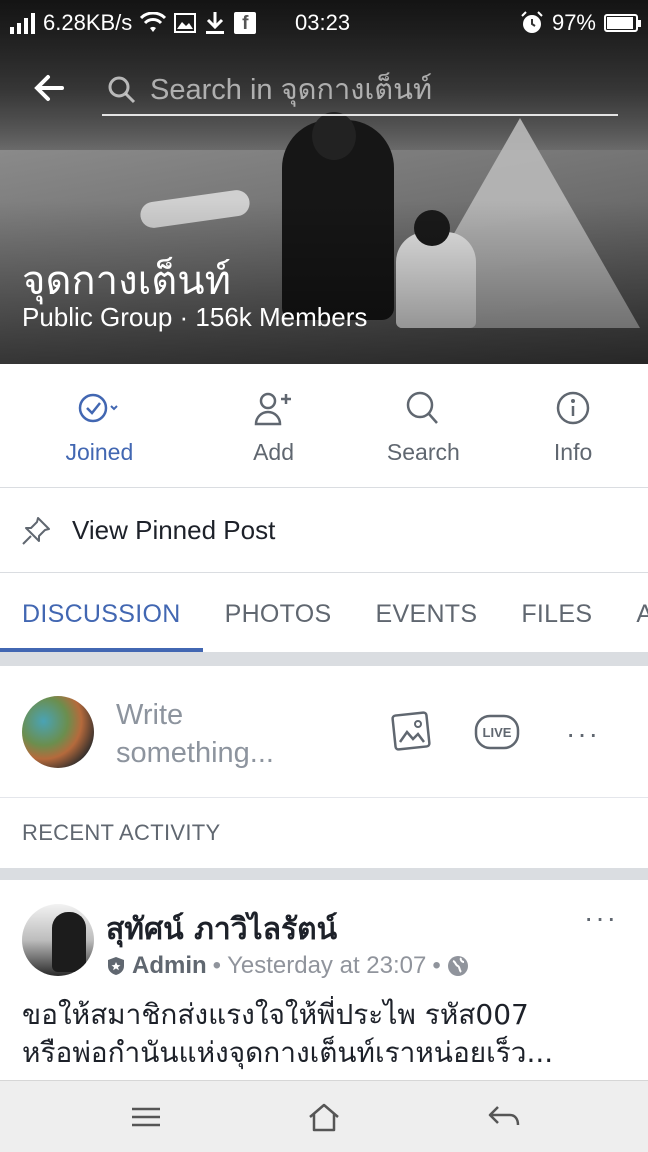 The image size is (648, 1152). Describe the element at coordinates (245, 23) in the screenshot. I see `facebook-icon: f` at that location.